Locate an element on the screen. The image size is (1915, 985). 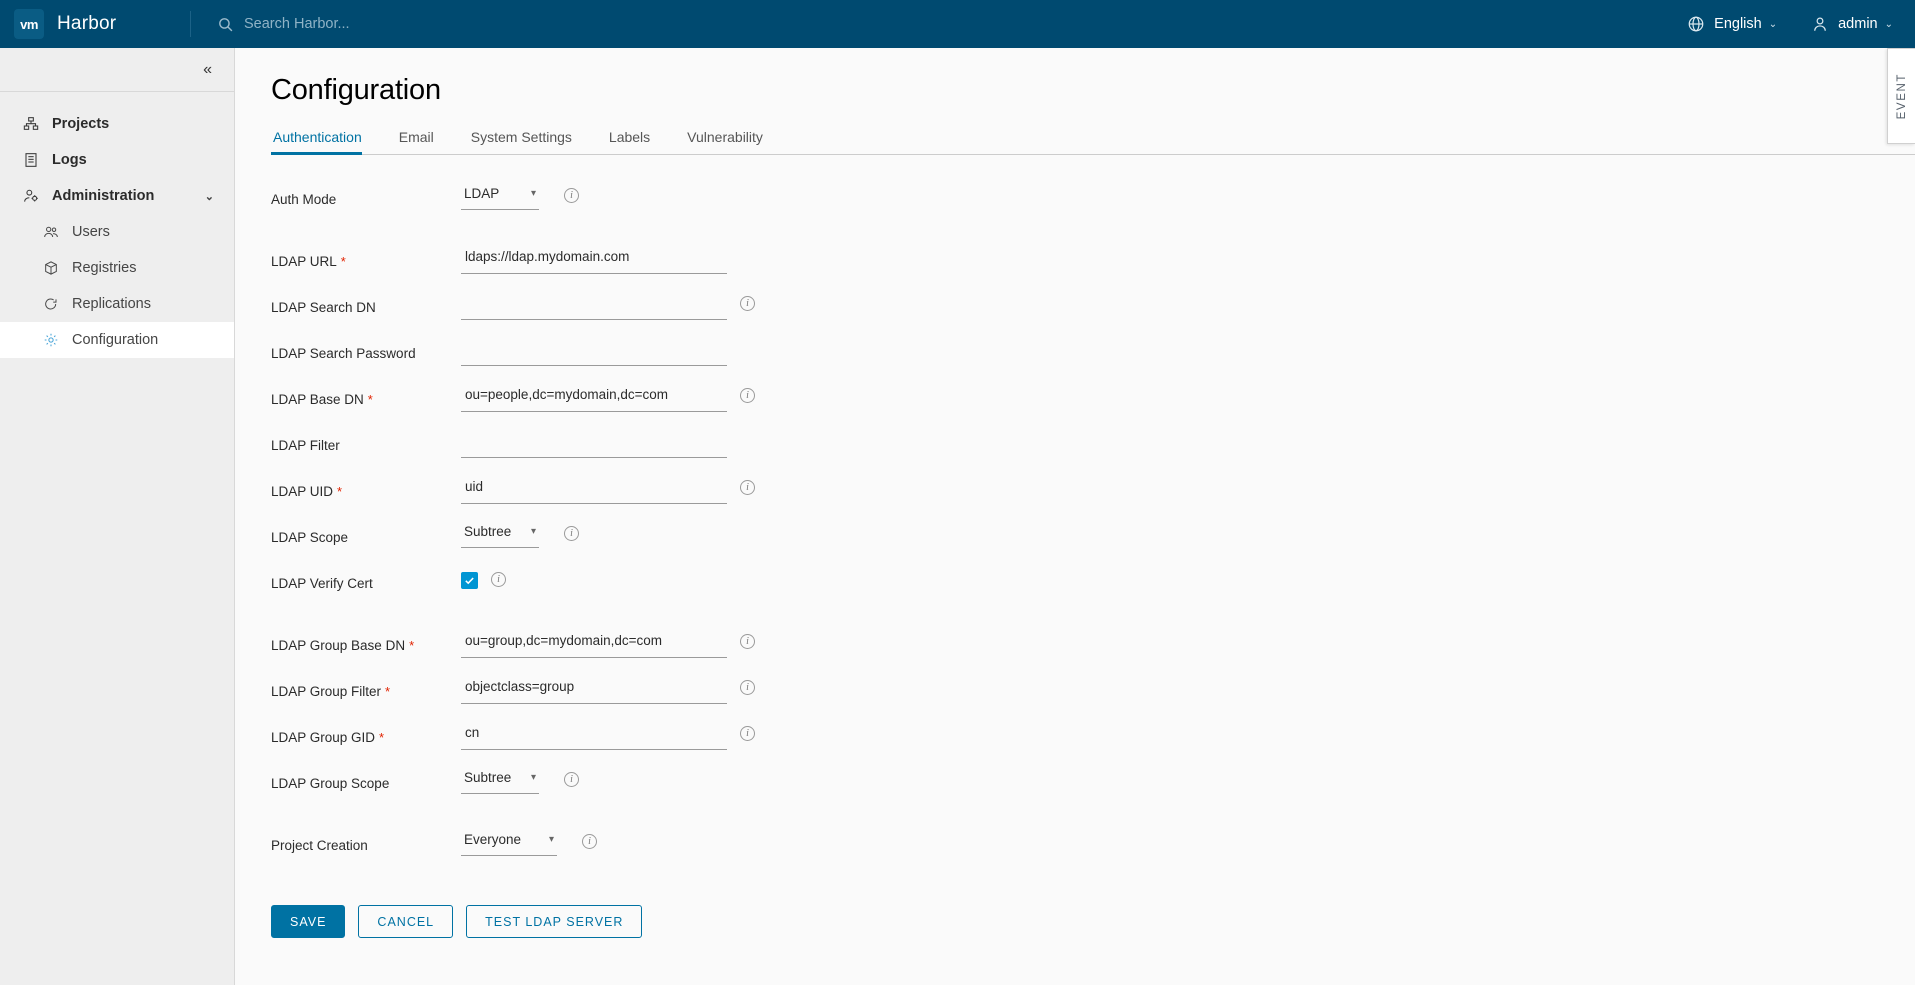
user-icon is located at coordinates (1820, 24).